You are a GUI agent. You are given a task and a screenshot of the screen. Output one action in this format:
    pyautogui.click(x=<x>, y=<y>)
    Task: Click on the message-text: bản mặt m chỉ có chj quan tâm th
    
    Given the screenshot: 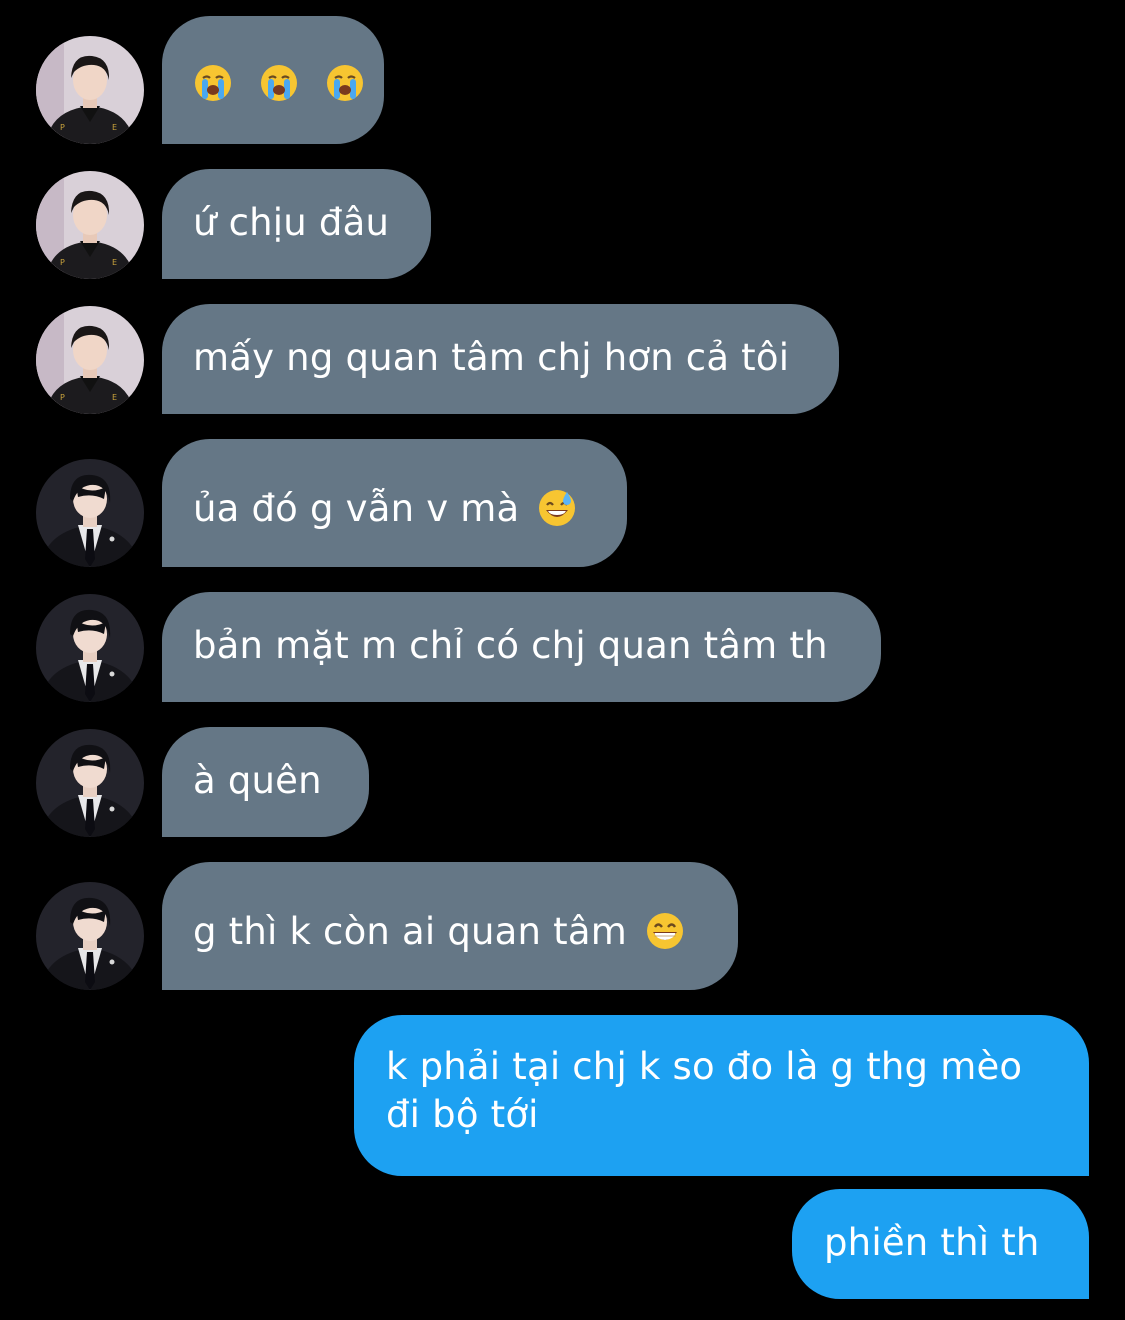 What is the action you would take?
    pyautogui.click(x=510, y=645)
    